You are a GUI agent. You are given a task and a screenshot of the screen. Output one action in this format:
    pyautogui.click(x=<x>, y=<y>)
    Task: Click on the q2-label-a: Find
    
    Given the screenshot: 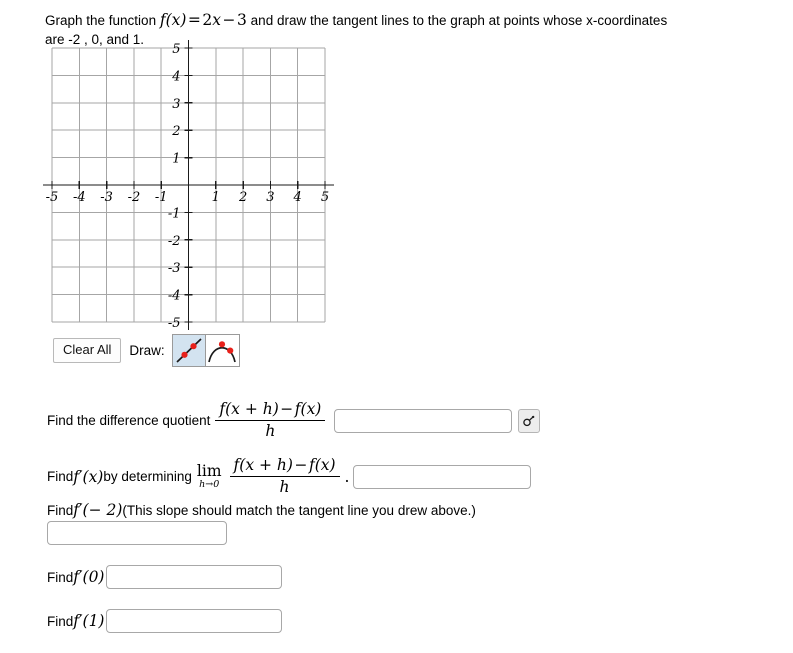 What is the action you would take?
    pyautogui.click(x=60, y=476)
    